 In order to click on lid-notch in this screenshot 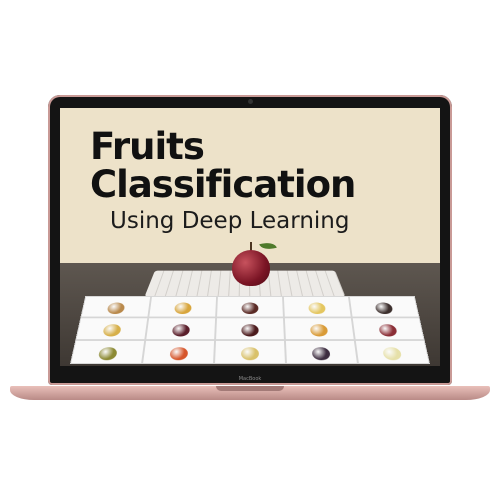, I will do `click(250, 388)`.